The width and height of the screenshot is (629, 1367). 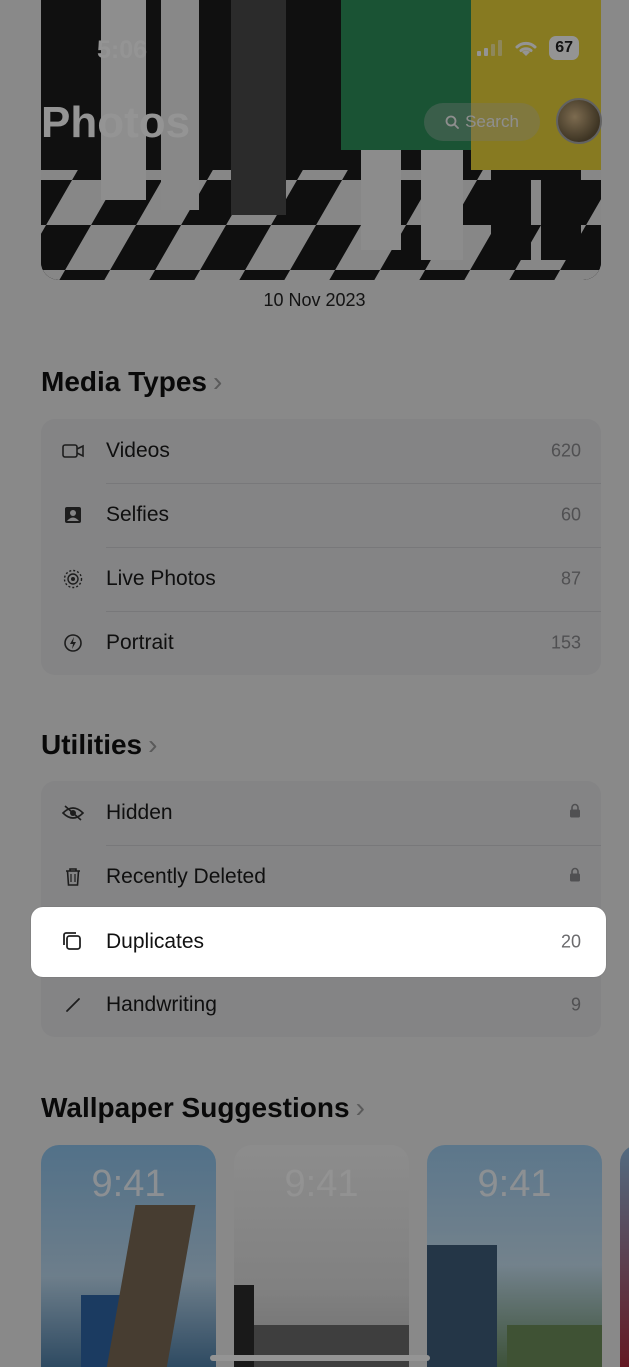 I want to click on profile-avatar, so click(x=579, y=121).